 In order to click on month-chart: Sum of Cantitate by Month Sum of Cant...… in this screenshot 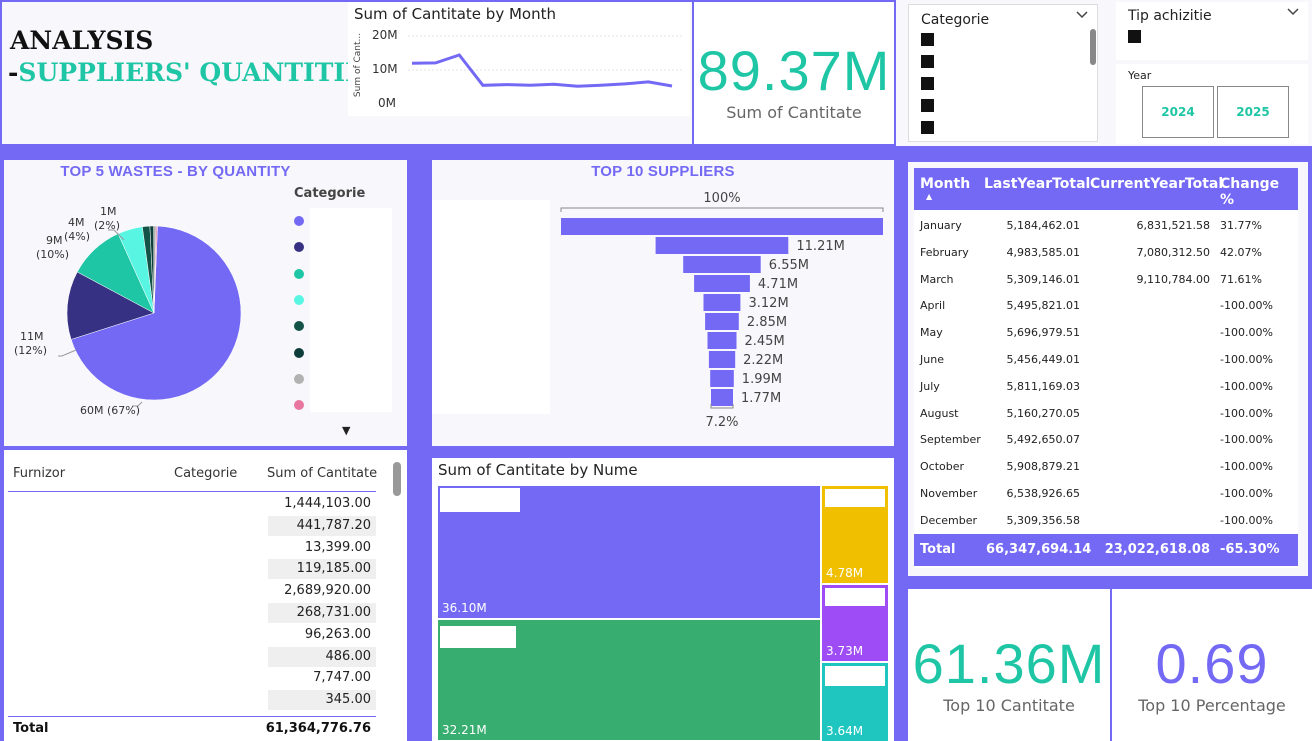, I will do `click(519, 59)`.